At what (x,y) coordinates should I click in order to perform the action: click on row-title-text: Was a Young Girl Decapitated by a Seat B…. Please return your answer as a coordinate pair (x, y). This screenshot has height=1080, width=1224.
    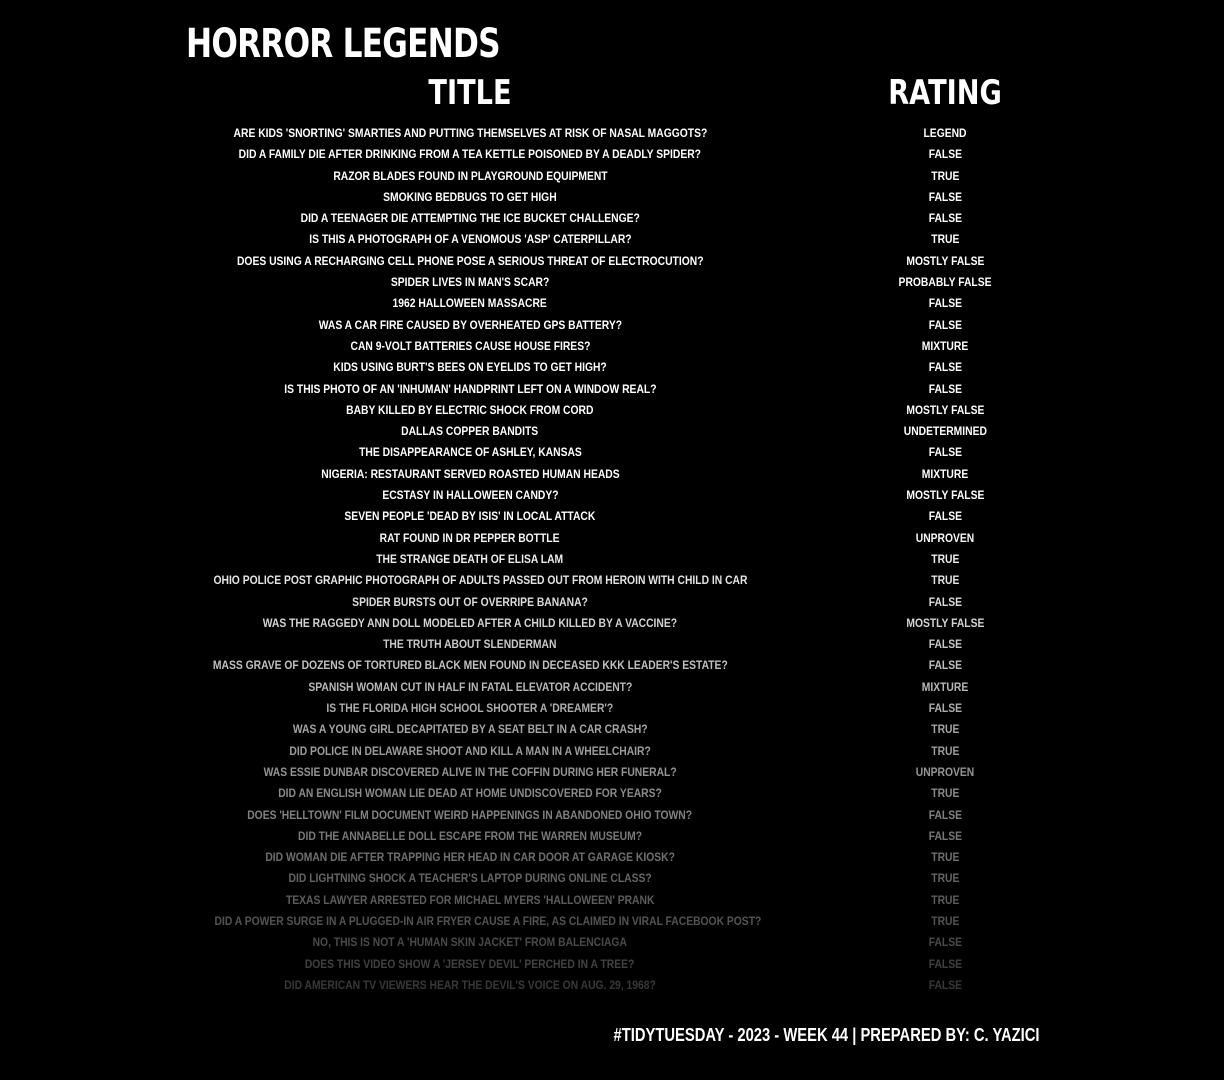
    Looking at the image, I should click on (470, 729).